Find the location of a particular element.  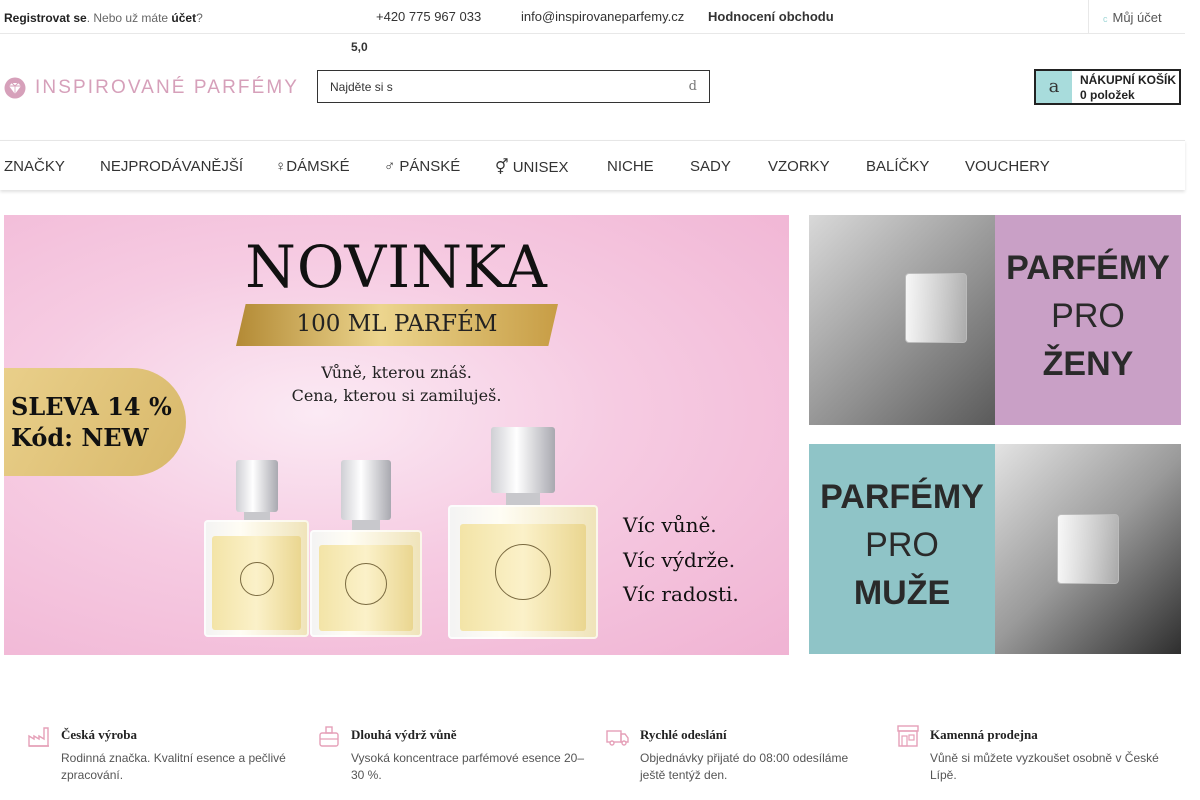

nav-item-bestsellers: NEJPRODÁVANĚJŠÍ is located at coordinates (171, 166).